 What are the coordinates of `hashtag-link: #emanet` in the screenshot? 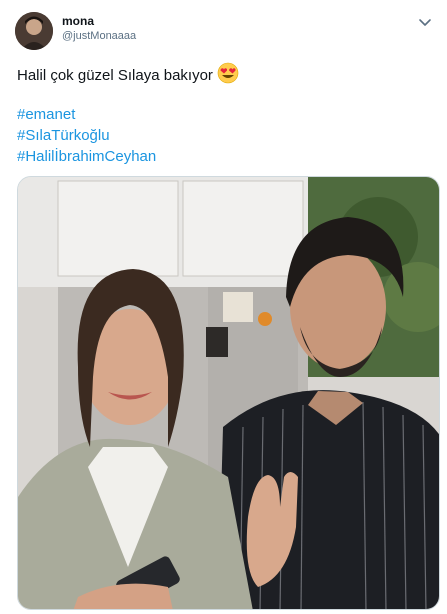 It's located at (46, 114).